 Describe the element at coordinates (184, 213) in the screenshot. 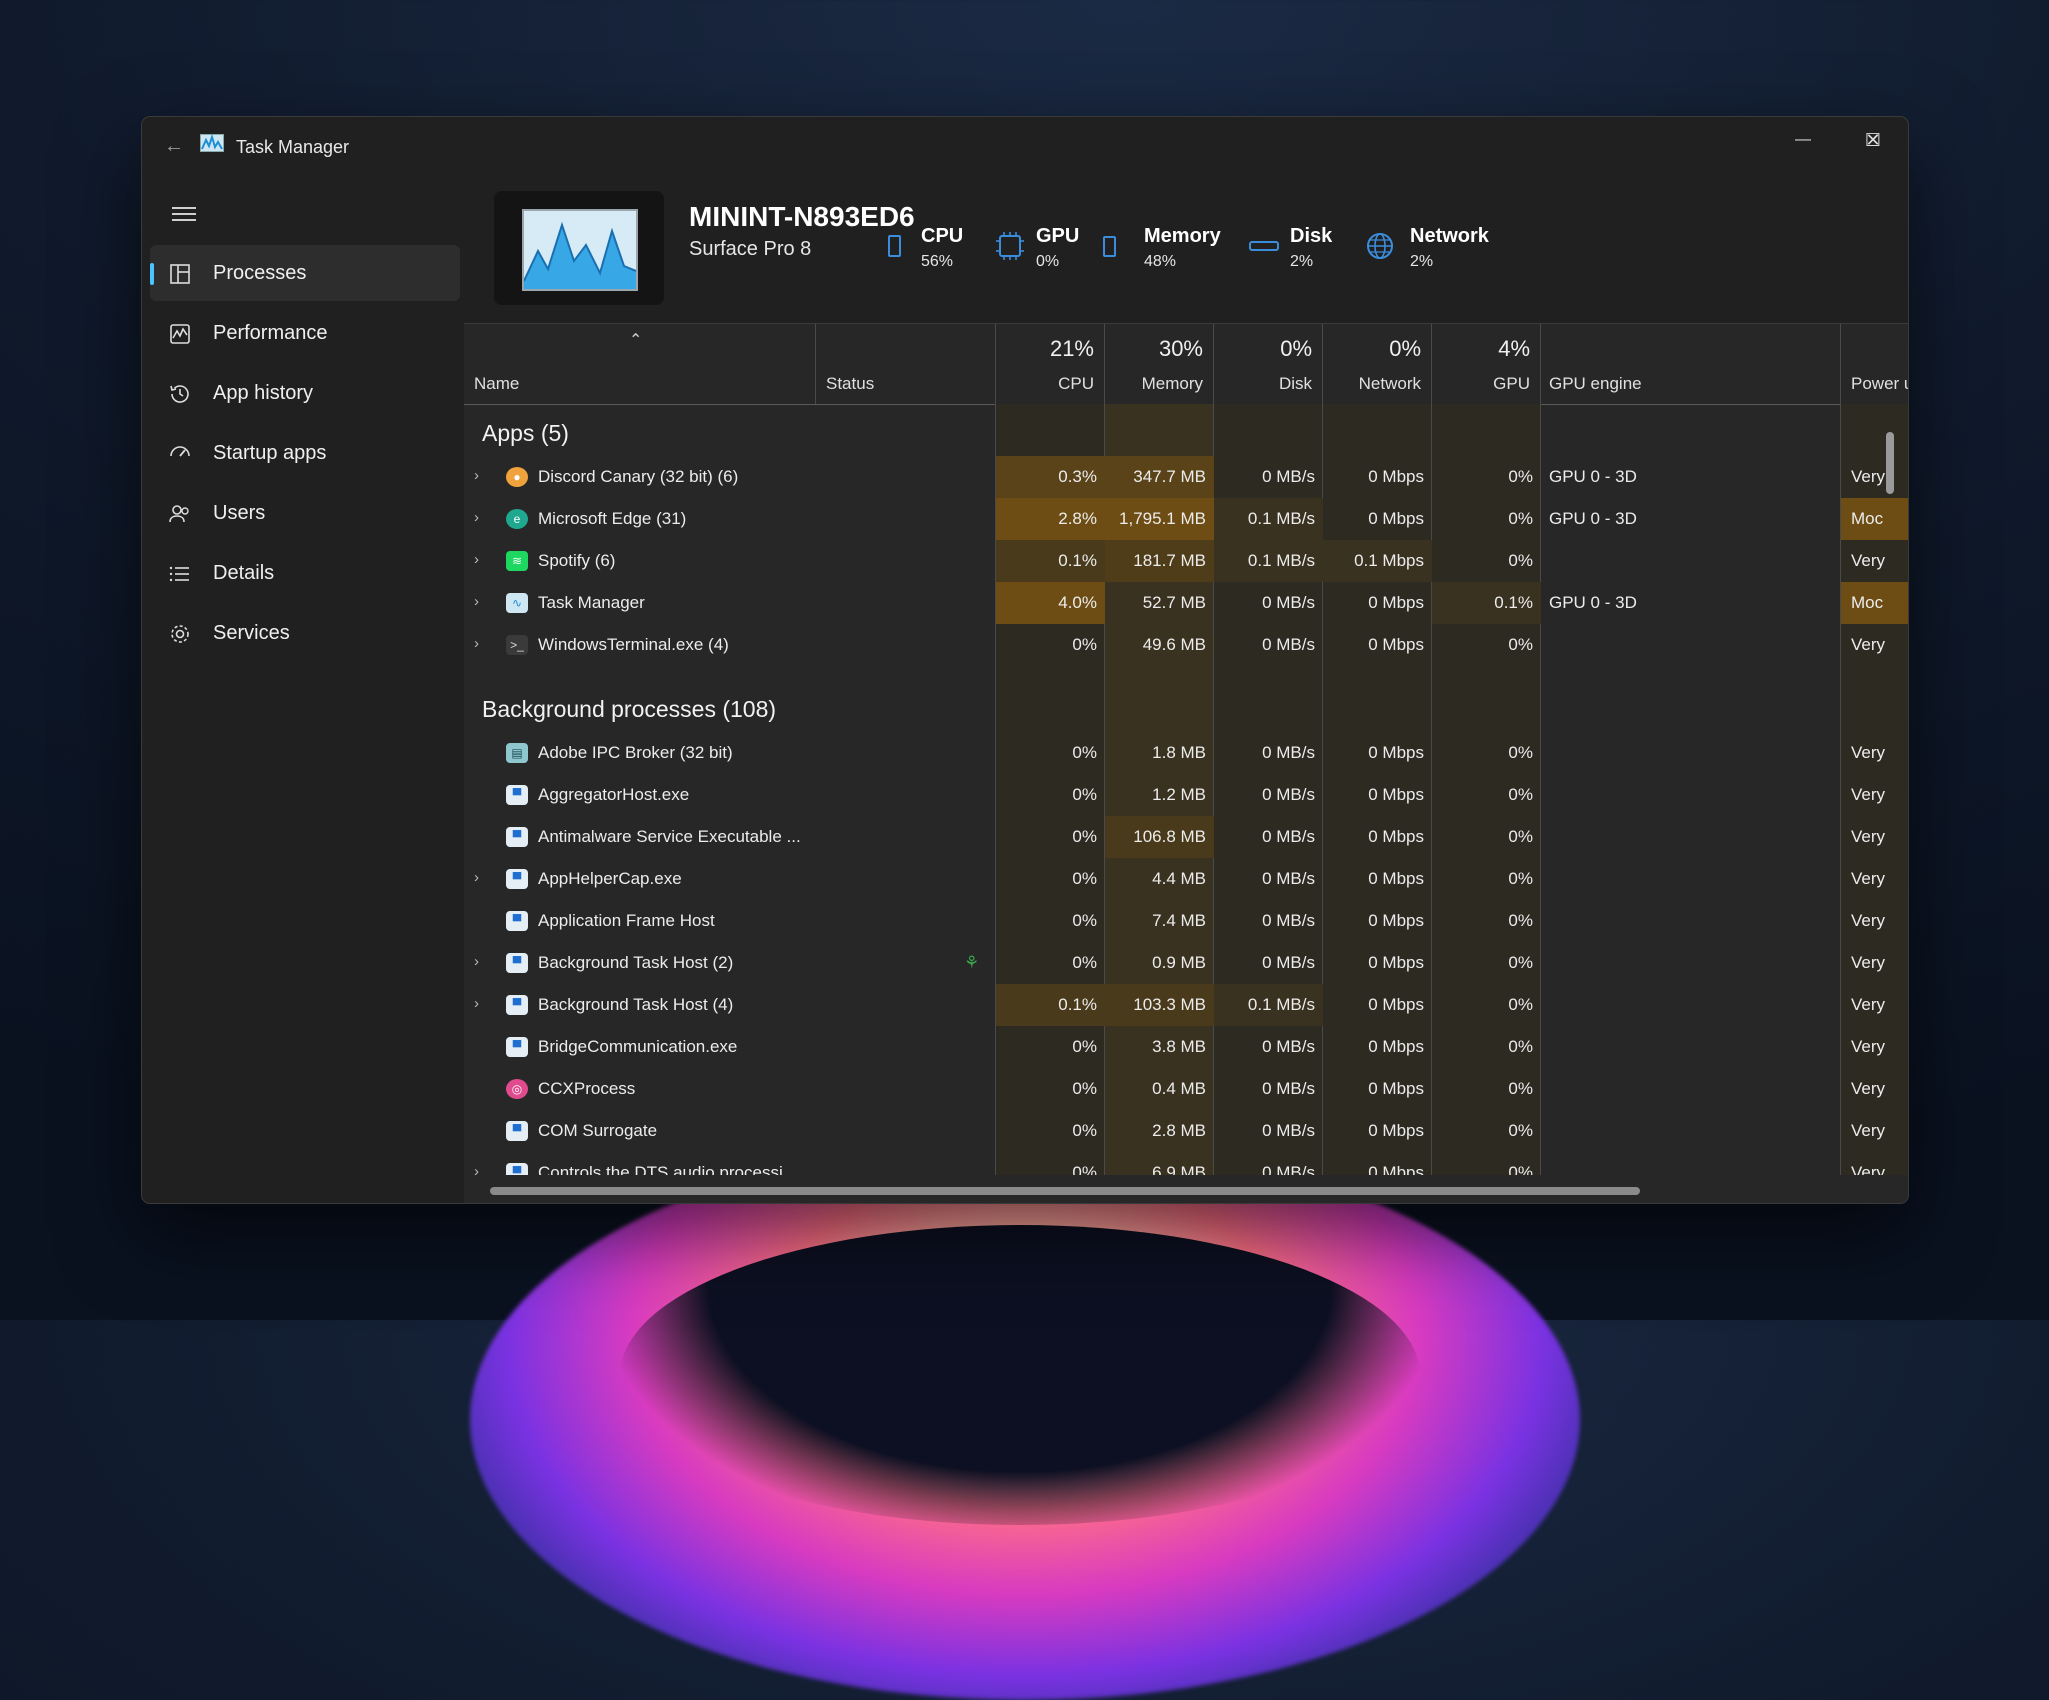

I see `hamburger-menu-icon` at that location.